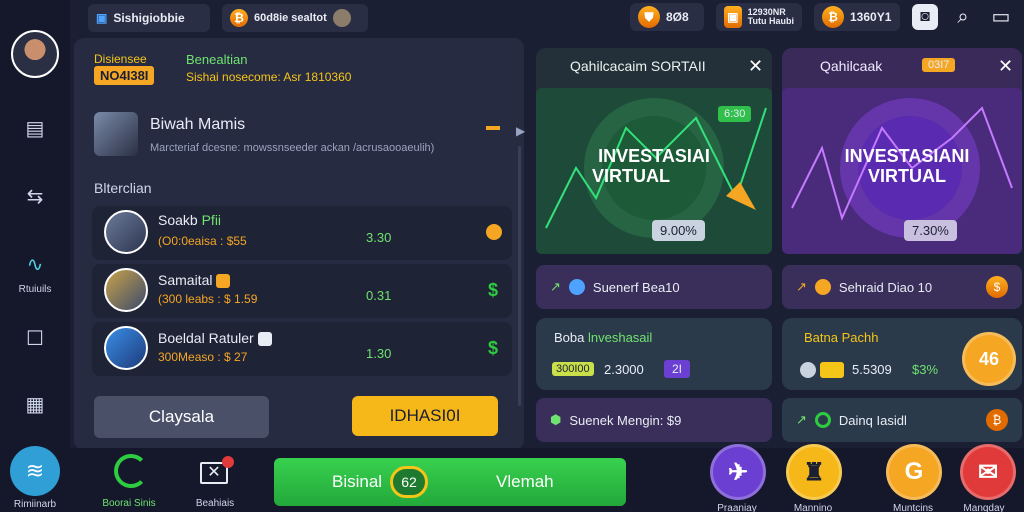 The image size is (1024, 512). Describe the element at coordinates (520, 131) in the screenshot. I see `collapse-arrow-icon: ▶` at that location.